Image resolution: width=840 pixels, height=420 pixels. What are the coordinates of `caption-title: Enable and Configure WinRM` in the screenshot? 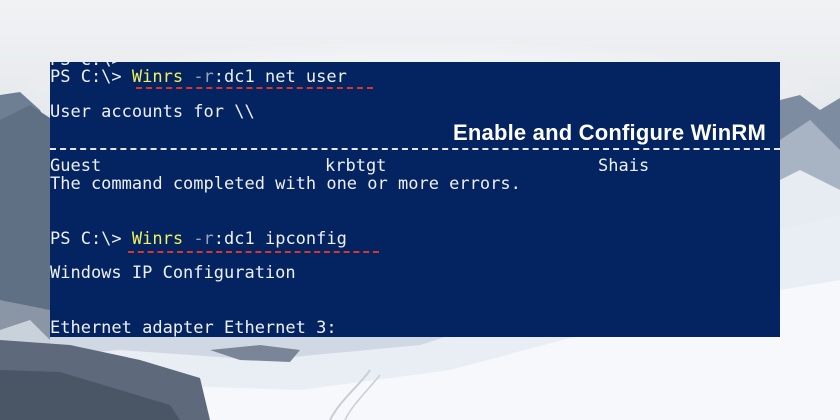 It's located at (609, 132).